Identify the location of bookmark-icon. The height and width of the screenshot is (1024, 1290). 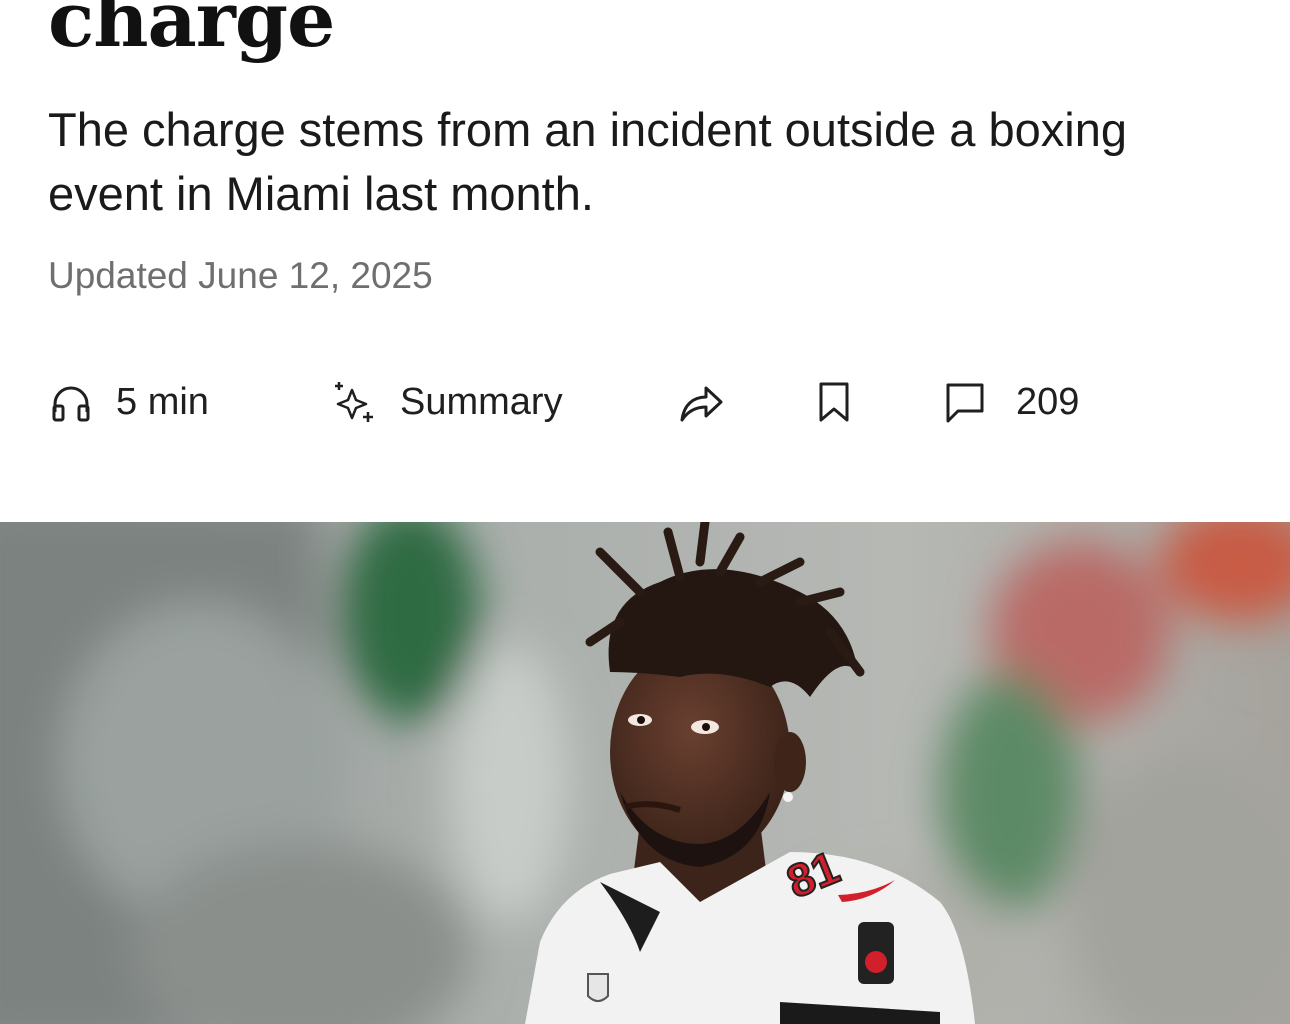
(834, 402).